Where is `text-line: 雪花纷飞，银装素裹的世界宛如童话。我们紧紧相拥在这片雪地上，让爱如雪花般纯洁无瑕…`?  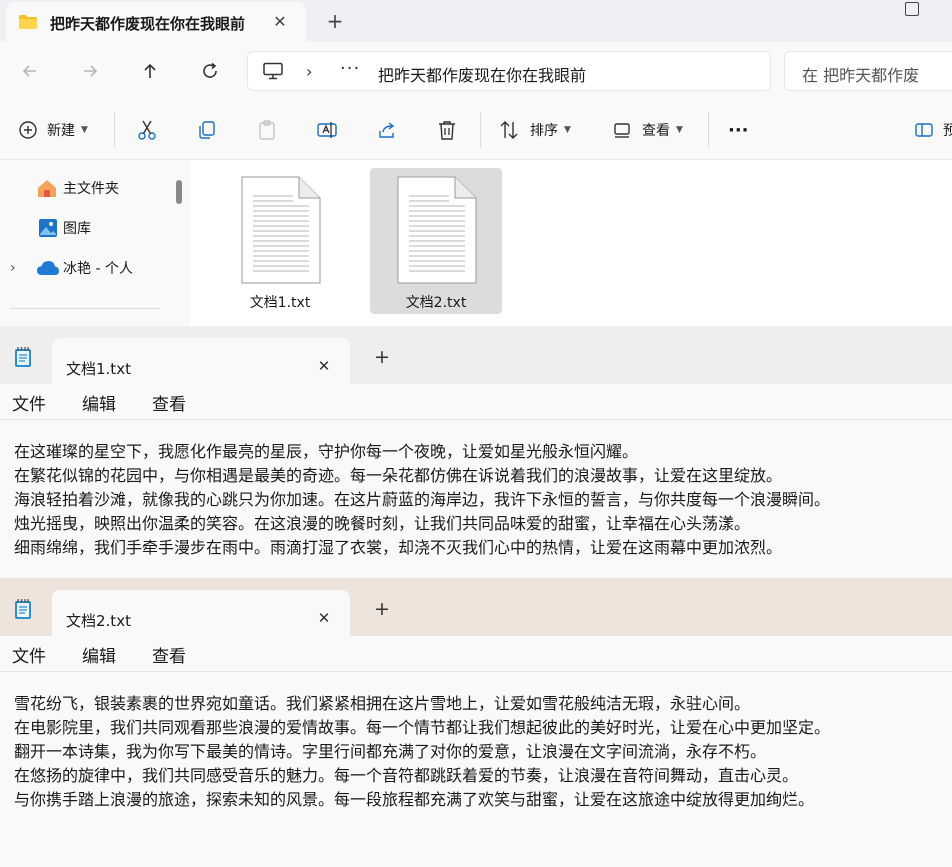 text-line: 雪花纷飞，银装素裹的世界宛如童话。我们紧紧相拥在这片雪地上，让爱如雪花般纯洁无瑕… is located at coordinates (382, 703).